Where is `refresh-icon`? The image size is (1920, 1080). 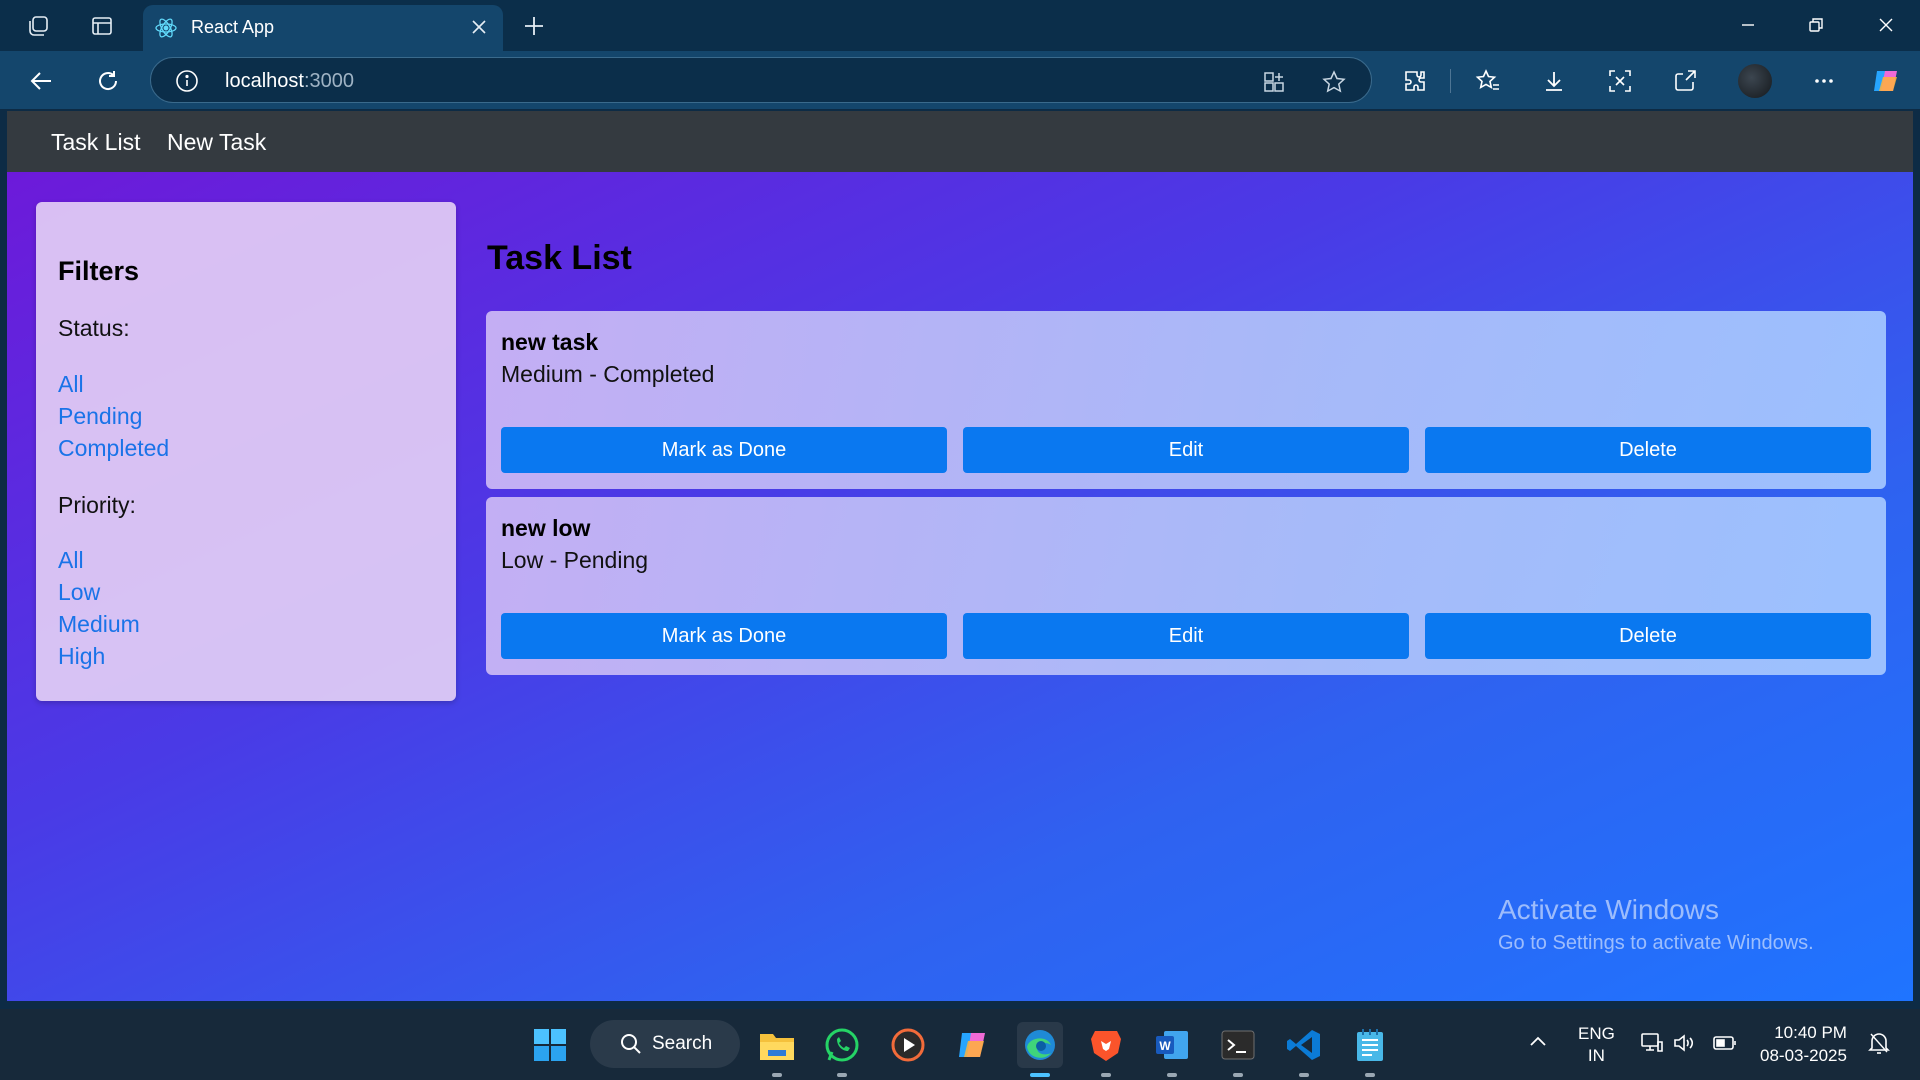
refresh-icon is located at coordinates (108, 81).